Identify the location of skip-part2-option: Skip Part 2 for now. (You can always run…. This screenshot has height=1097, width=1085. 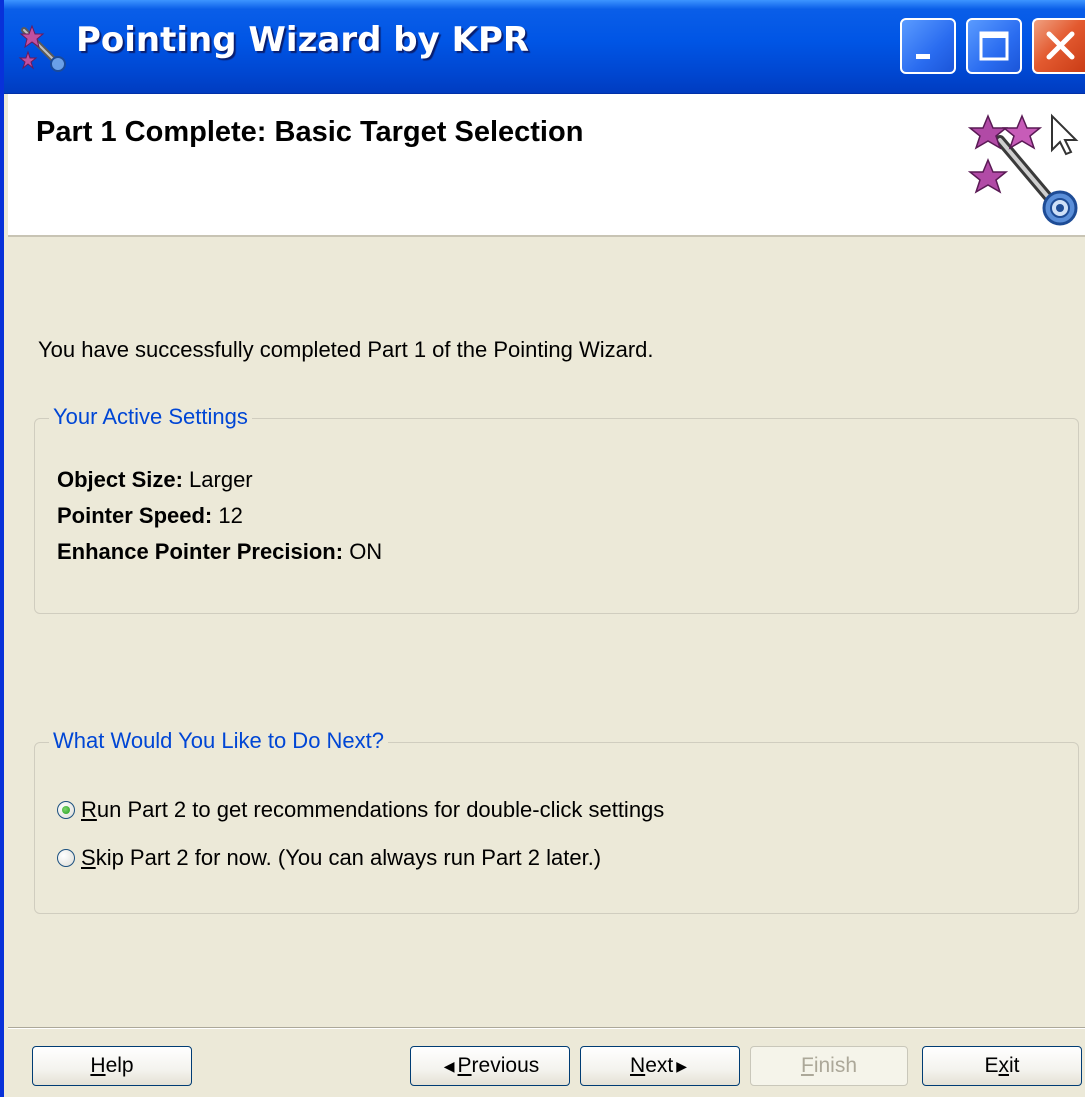
(329, 858).